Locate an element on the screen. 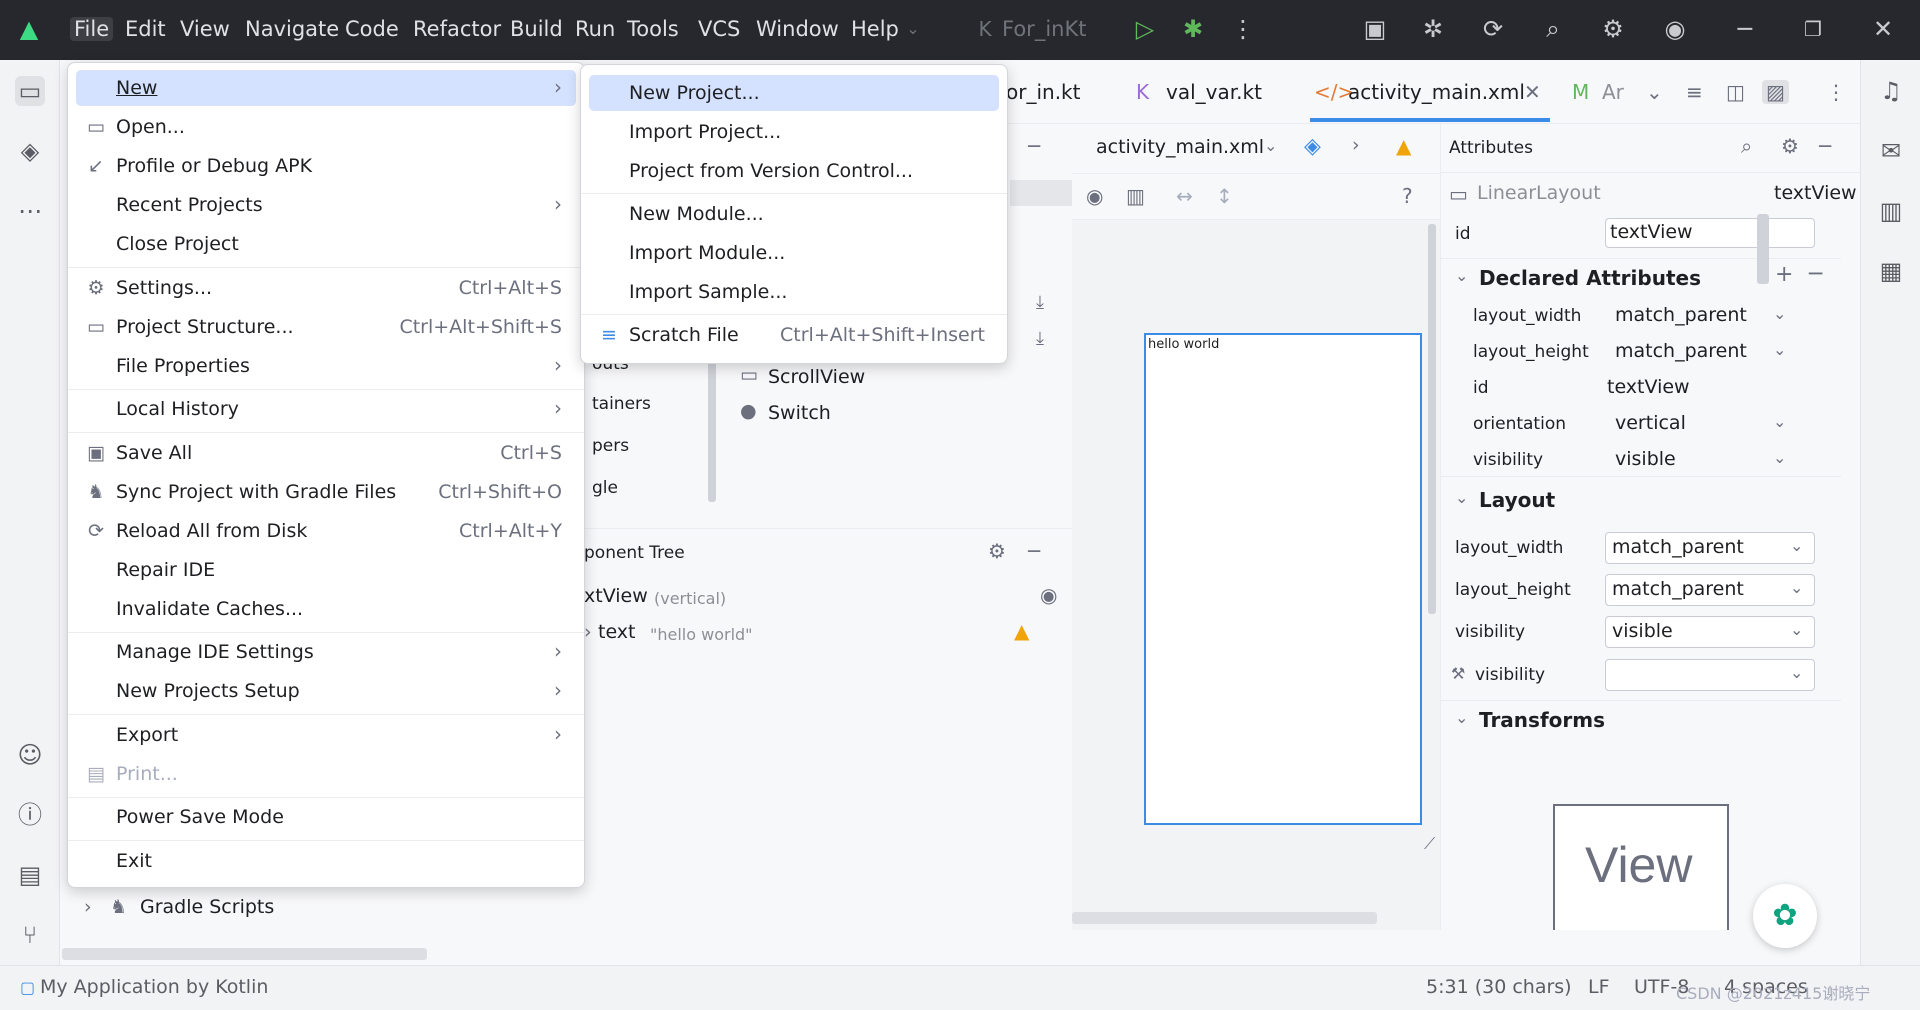 The height and width of the screenshot is (1010, 1920). menu-item-reload-disk: ⟳ Reload All from Disk Ctrl+Alt+Y is located at coordinates (326, 531).